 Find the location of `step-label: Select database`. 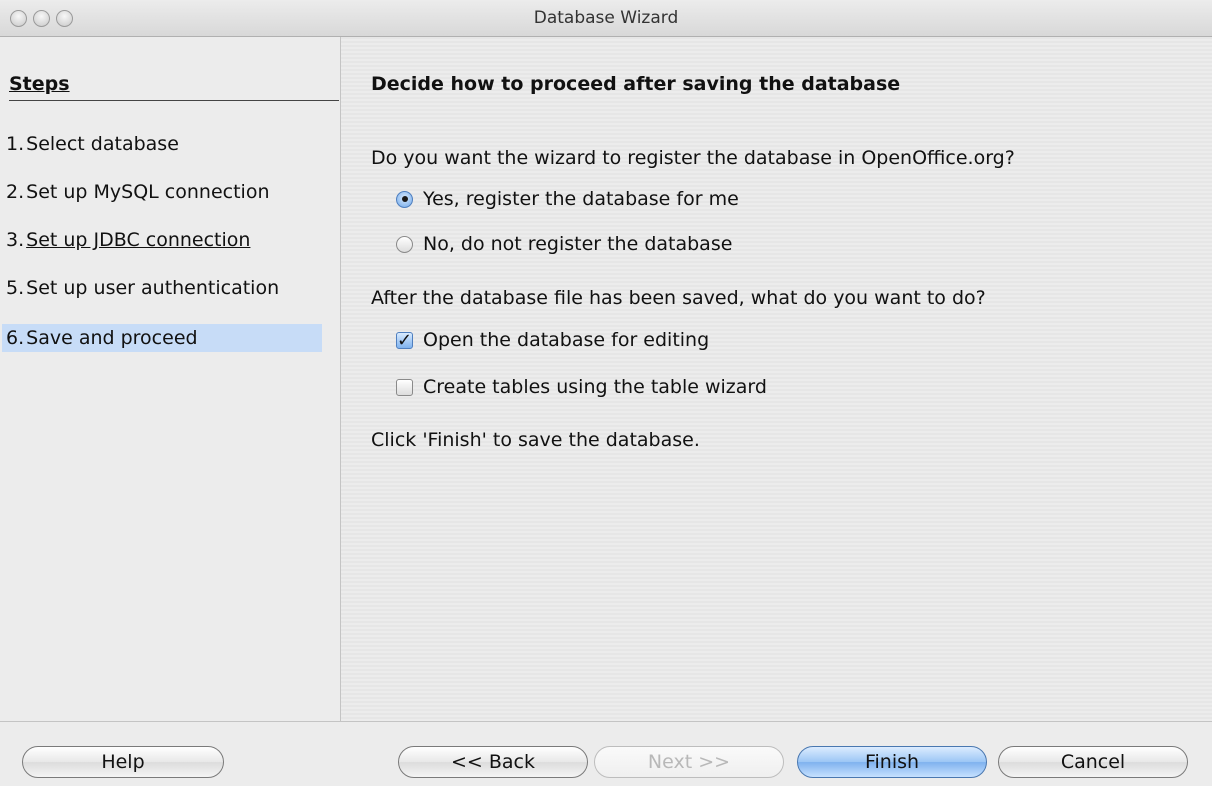

step-label: Select database is located at coordinates (102, 144).